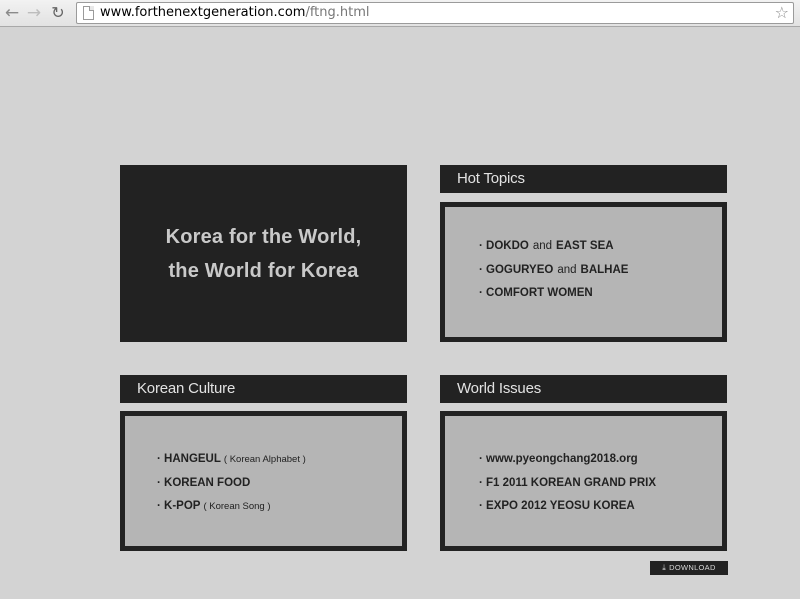 The width and height of the screenshot is (800, 599). What do you see at coordinates (279, 484) in the screenshot?
I see `list-item: · KOREAN FOOD` at bounding box center [279, 484].